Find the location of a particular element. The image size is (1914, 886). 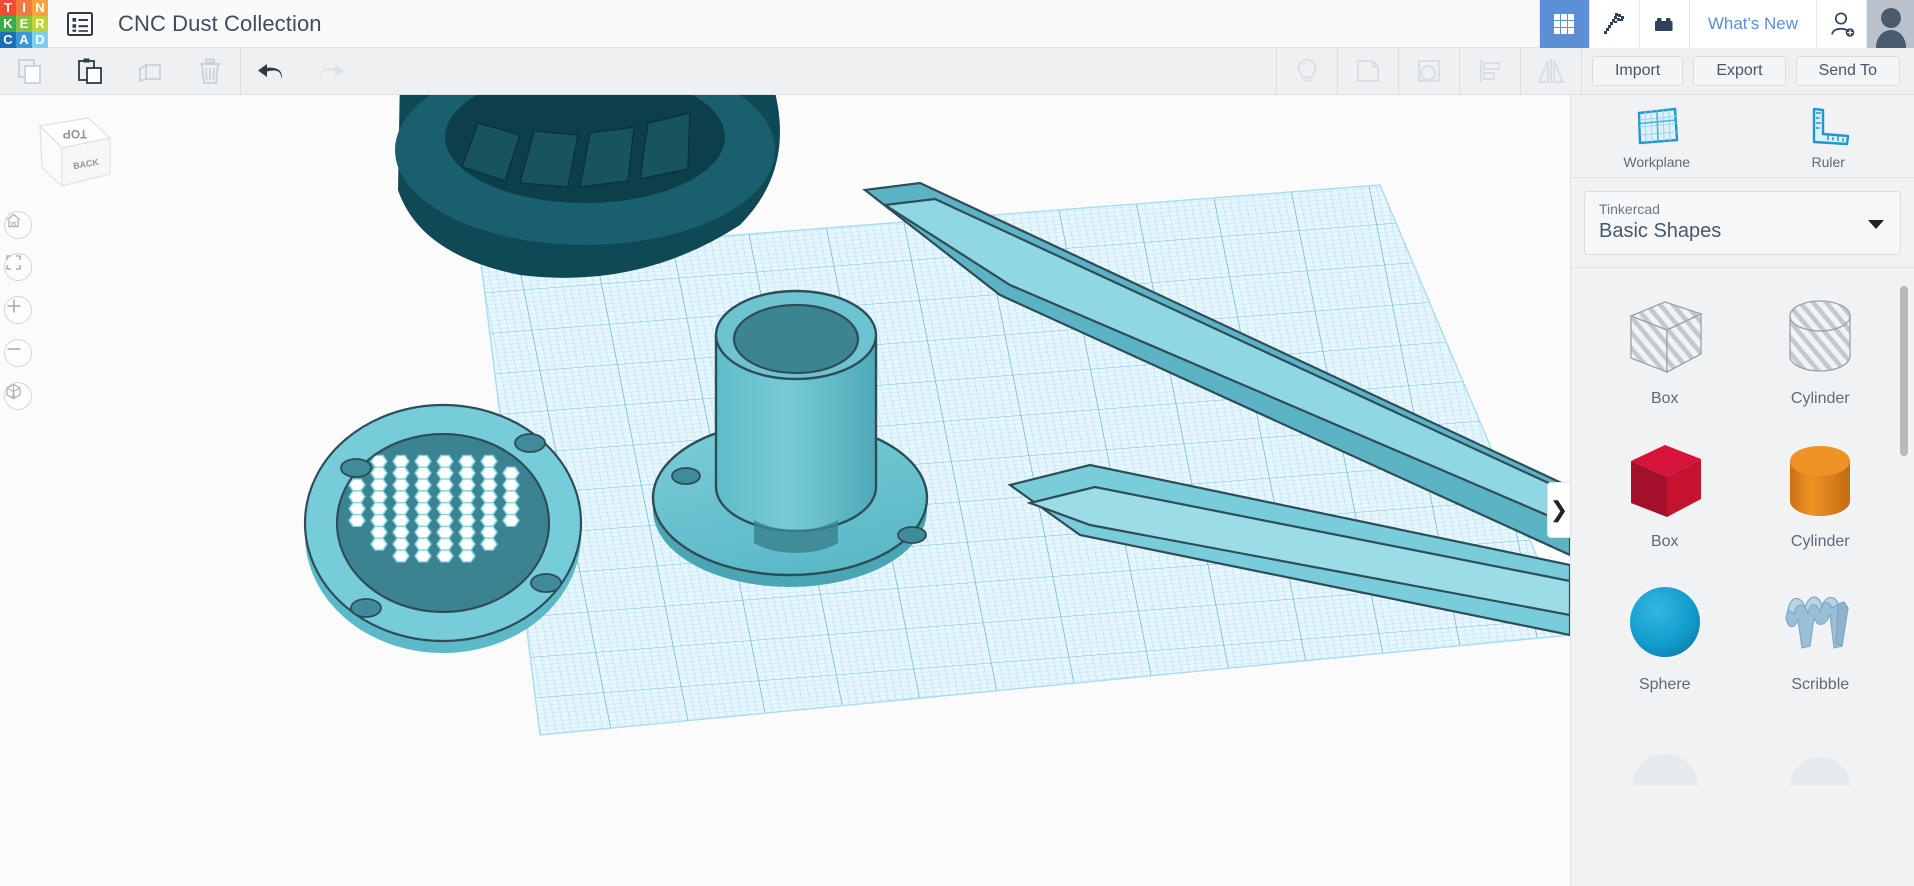

lego-brick-icon is located at coordinates (1663, 24).